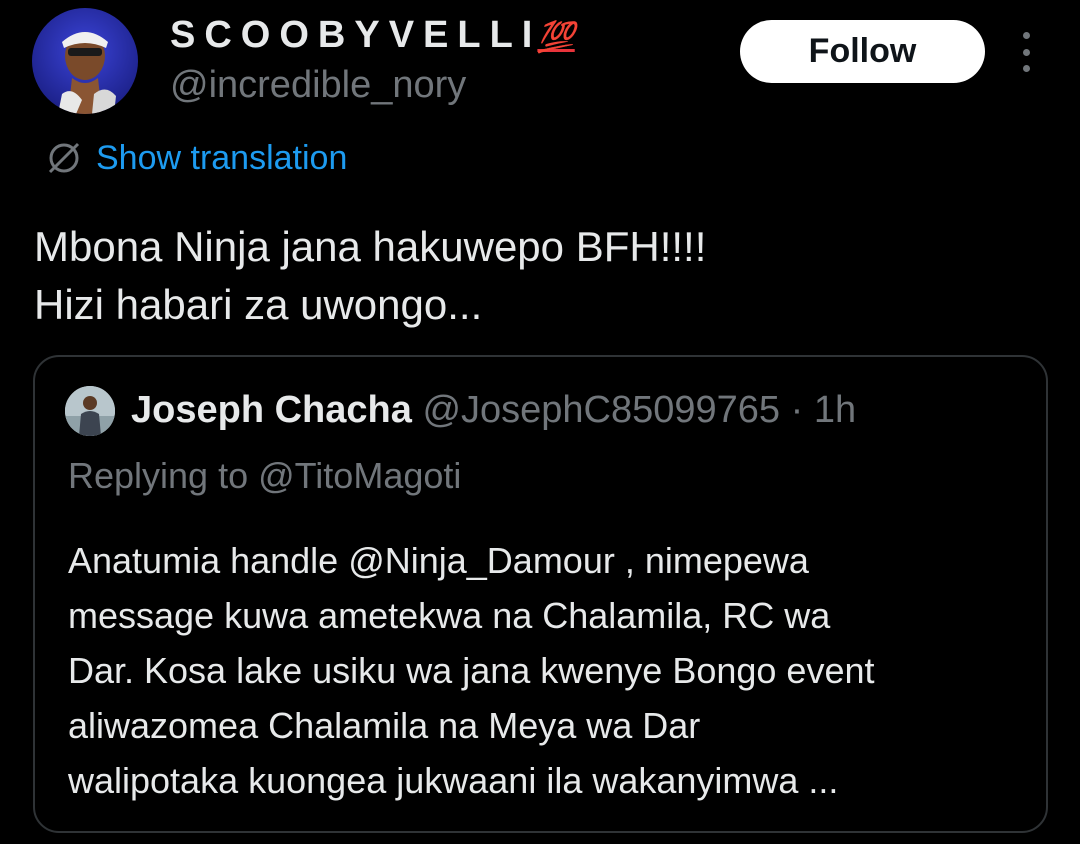 This screenshot has width=1080, height=844. What do you see at coordinates (556, 37) in the screenshot?
I see `hundred-points-icon: 💯` at bounding box center [556, 37].